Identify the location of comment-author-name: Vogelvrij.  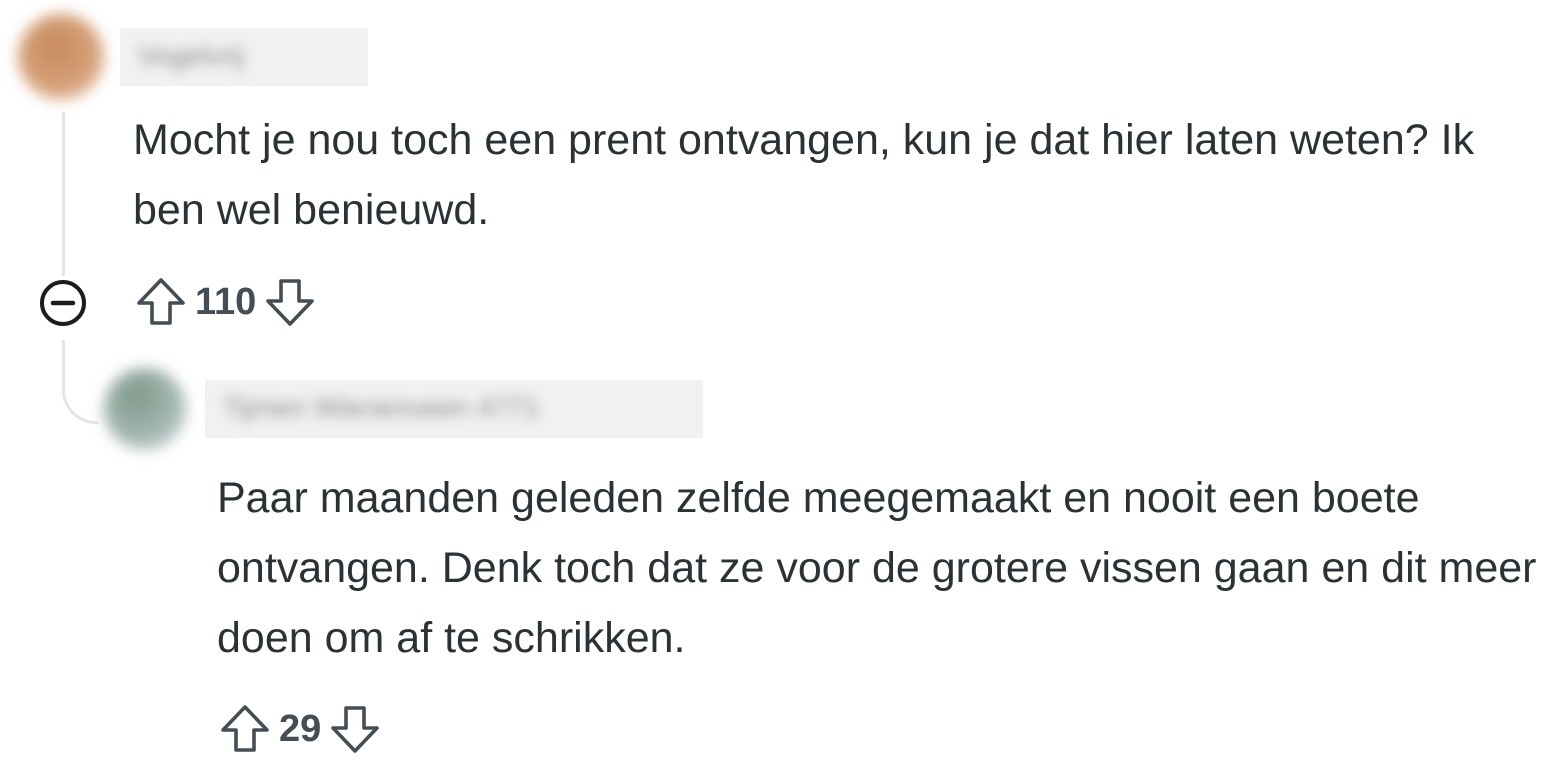
(191, 55).